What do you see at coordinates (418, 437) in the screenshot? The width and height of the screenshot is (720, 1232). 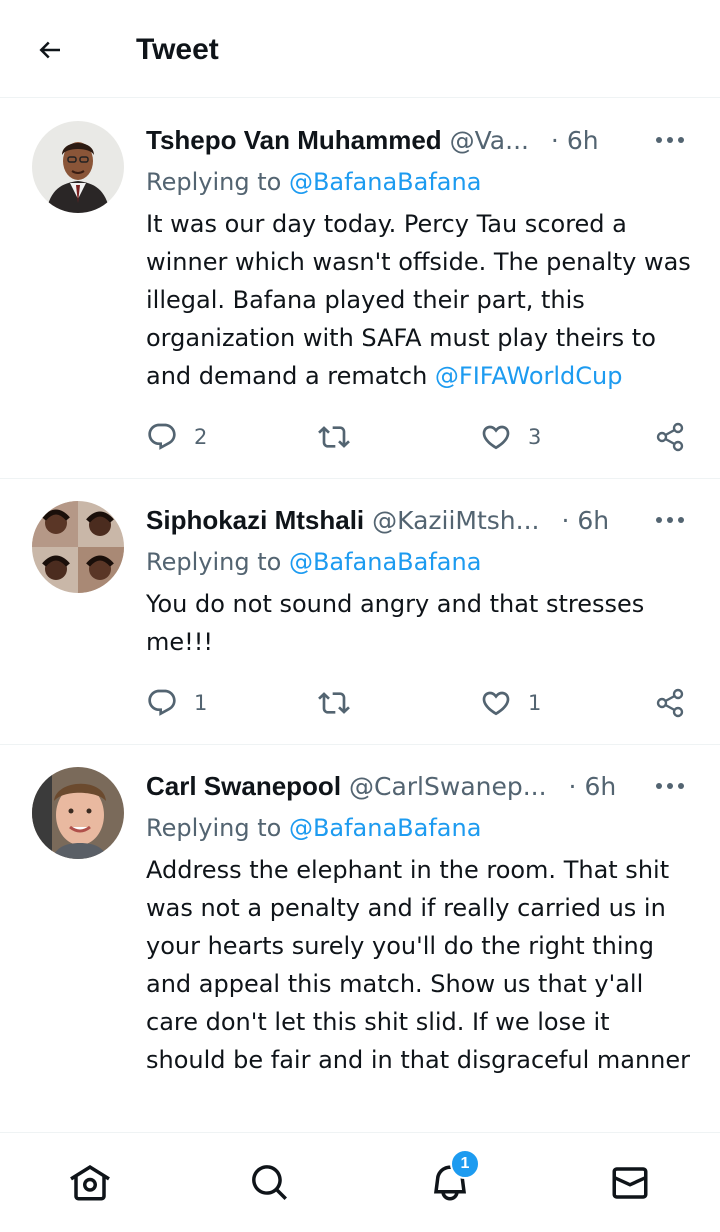 I see `action-bar: 2 3` at bounding box center [418, 437].